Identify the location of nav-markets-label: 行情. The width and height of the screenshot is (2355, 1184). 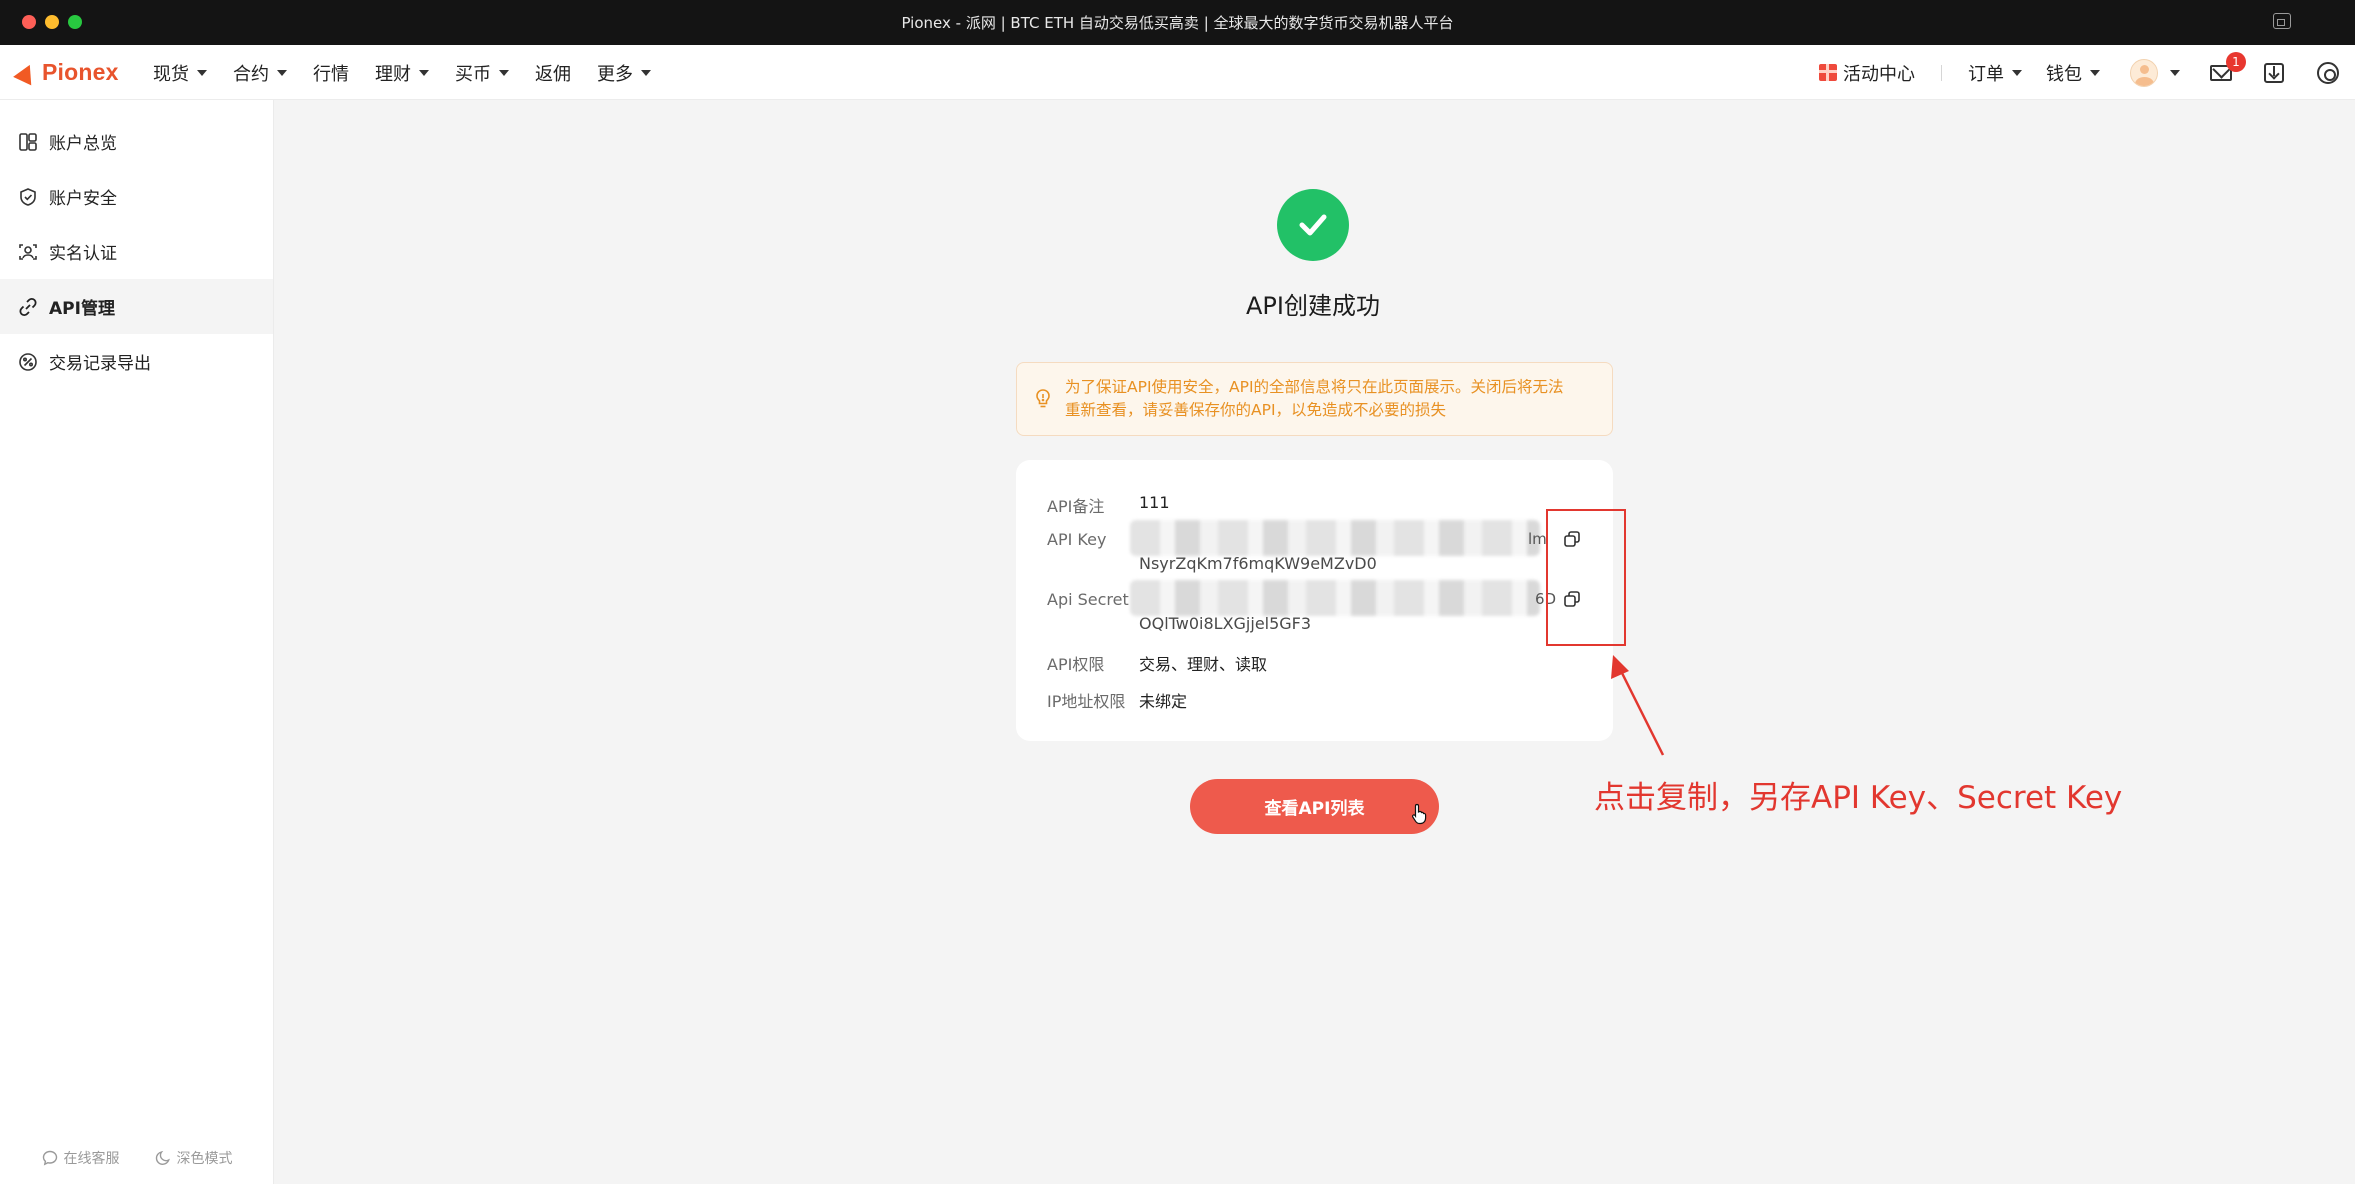
(331, 74).